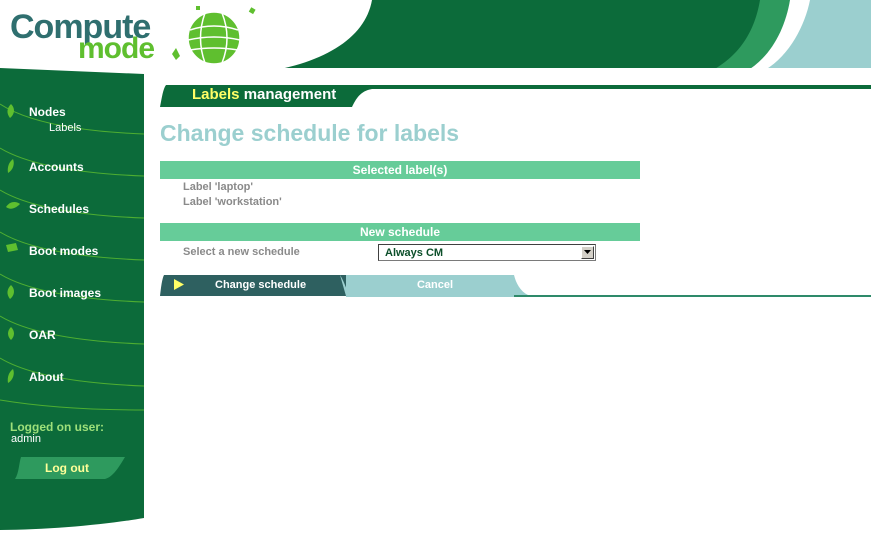  What do you see at coordinates (116, 48) in the screenshot?
I see `brand-name-line2: mode` at bounding box center [116, 48].